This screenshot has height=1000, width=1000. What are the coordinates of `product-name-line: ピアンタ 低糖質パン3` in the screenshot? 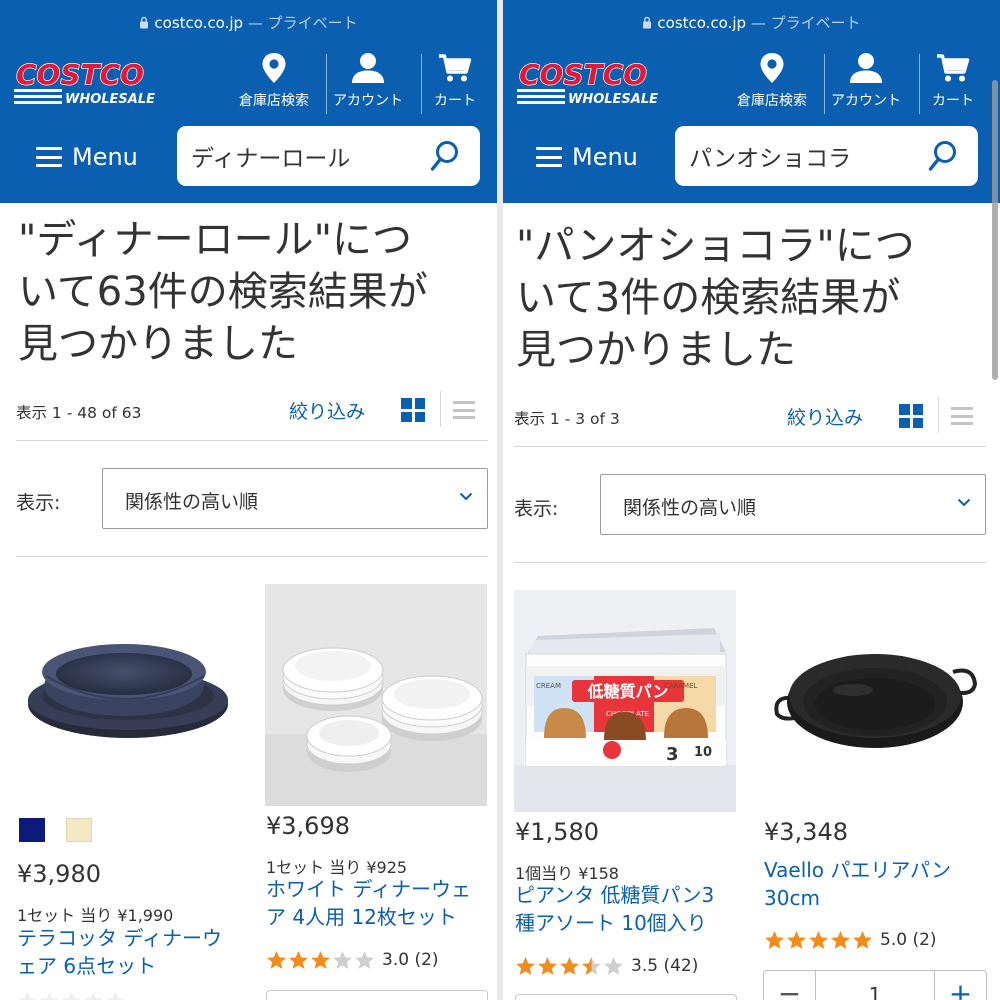 It's located at (615, 895).